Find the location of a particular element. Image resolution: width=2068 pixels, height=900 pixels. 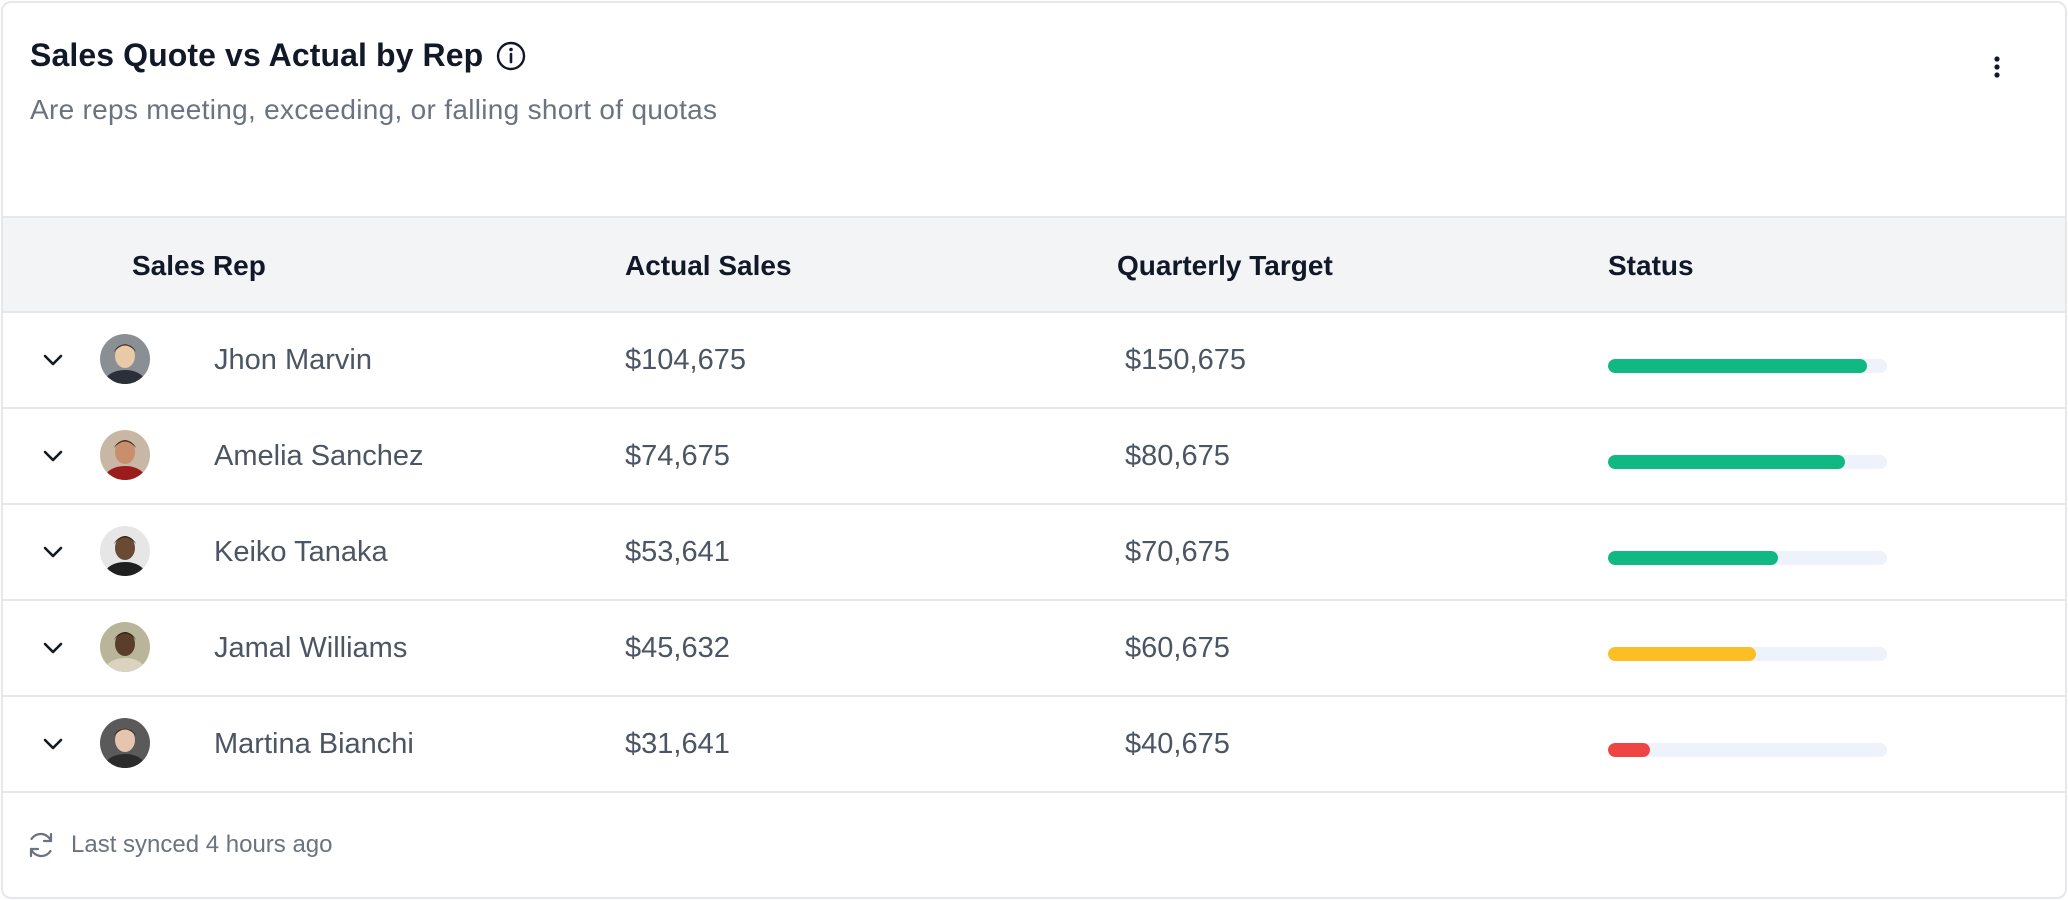

rep-name: Jamal Williams is located at coordinates (311, 647).